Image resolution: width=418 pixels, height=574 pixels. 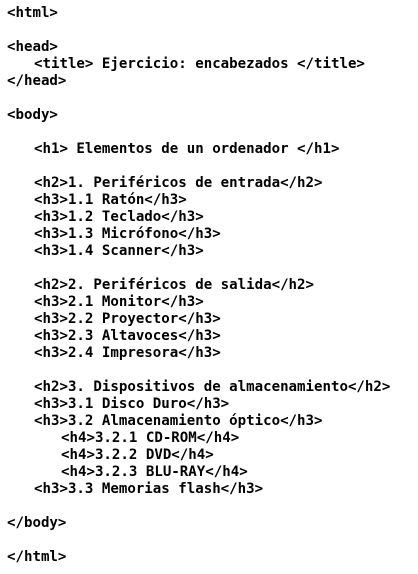 I want to click on code-line-h3: <h3>2.4 Impresora</h3>, so click(x=127, y=353).